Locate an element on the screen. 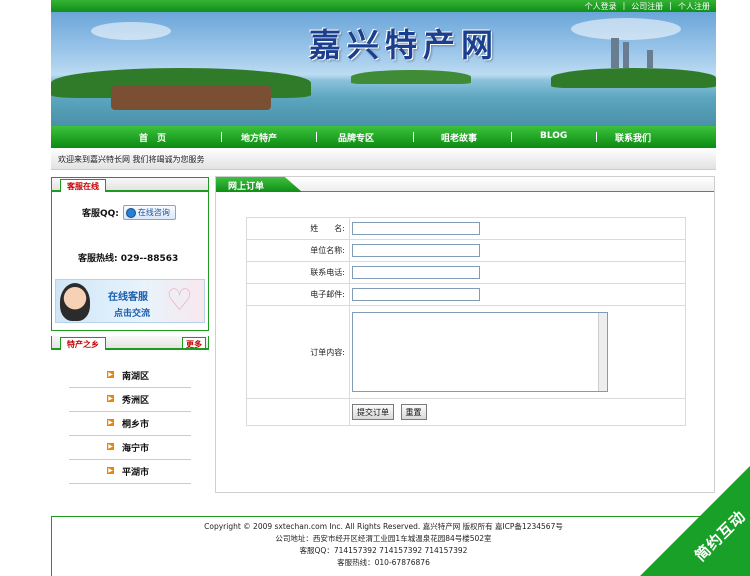 The image size is (750, 576). nav-local-specialties: 地方特产 is located at coordinates (259, 137).